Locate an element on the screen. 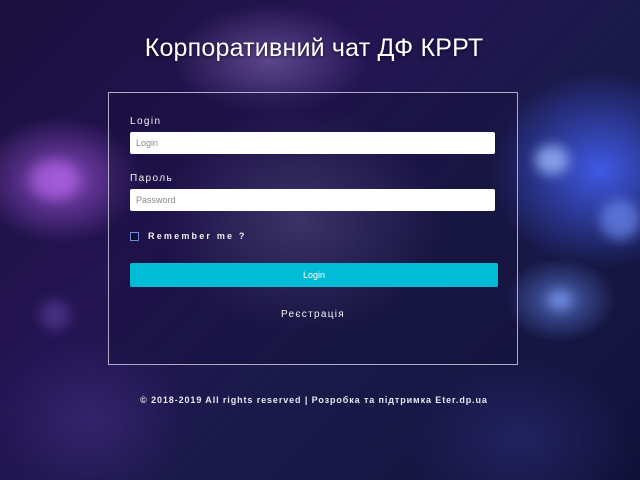  password-label: Пароль is located at coordinates (152, 178).